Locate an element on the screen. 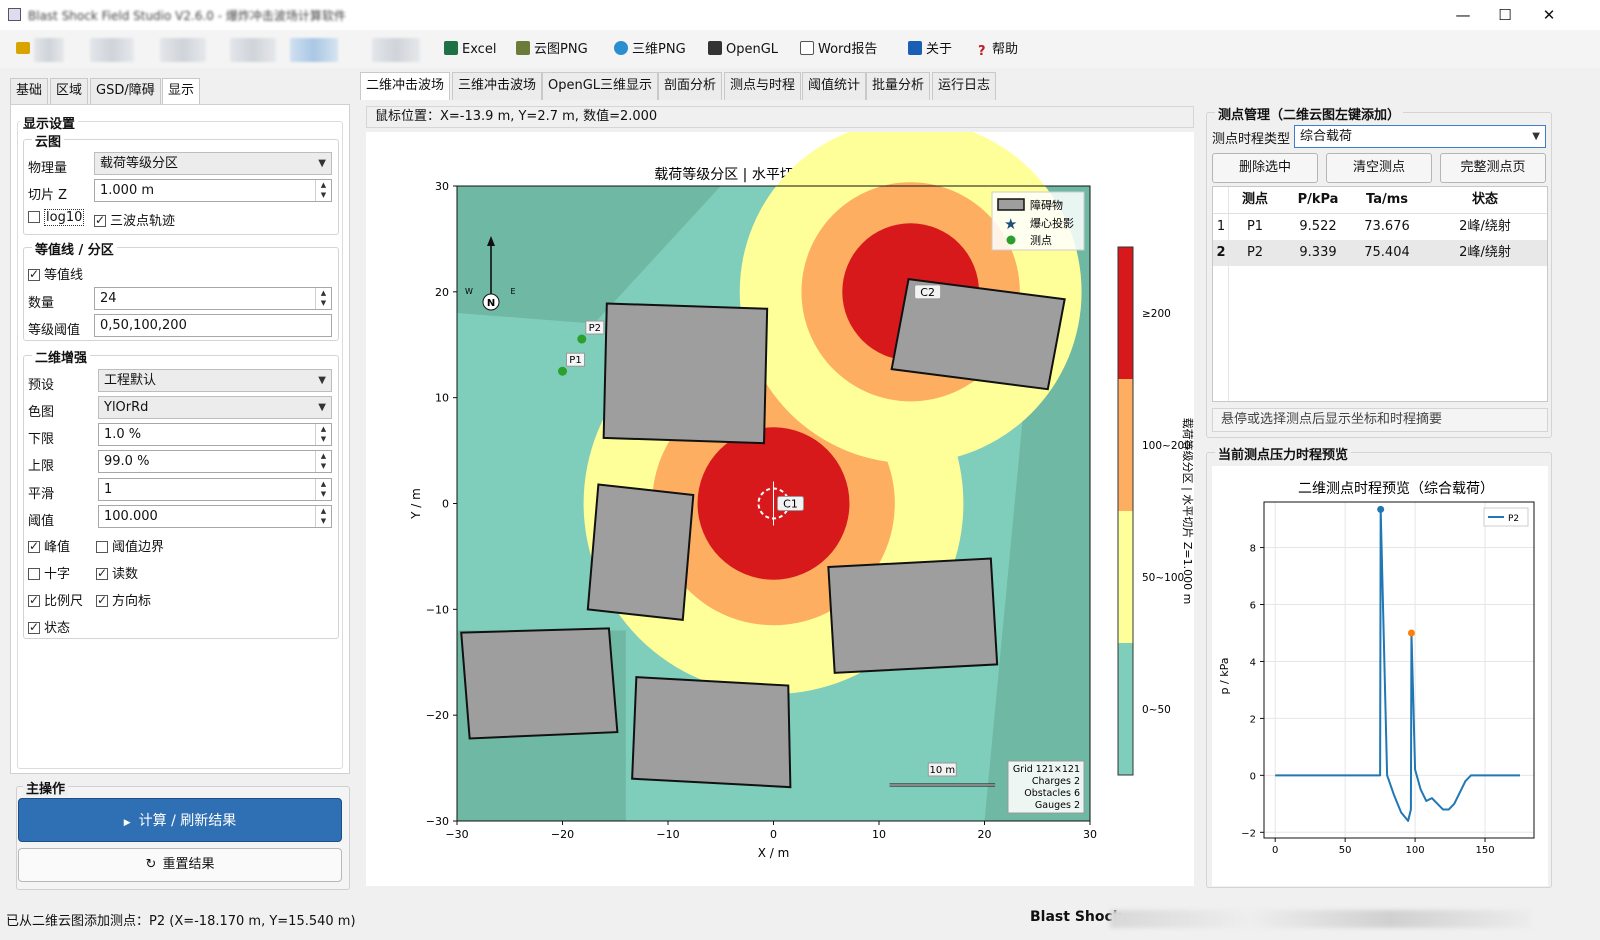 The image size is (1600, 940). y-tick-label: −30 is located at coordinates (437, 821).